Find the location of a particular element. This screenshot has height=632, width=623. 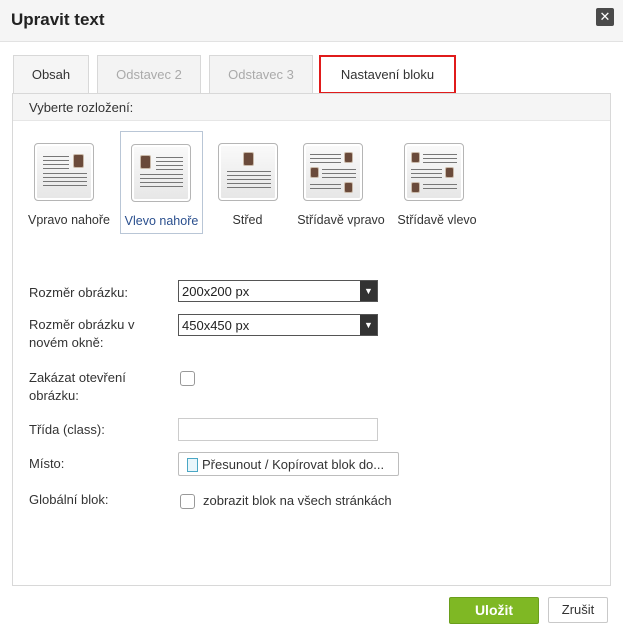

dialog-titlebar: Upravit text ✕ is located at coordinates (311, 21).